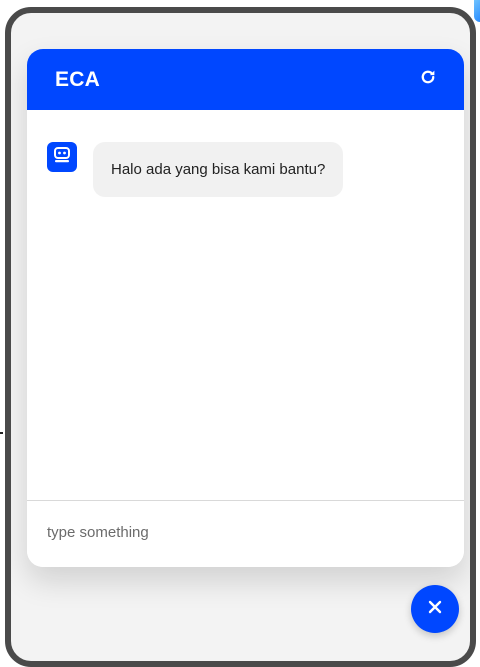  I want to click on refresh-icon, so click(428, 79).